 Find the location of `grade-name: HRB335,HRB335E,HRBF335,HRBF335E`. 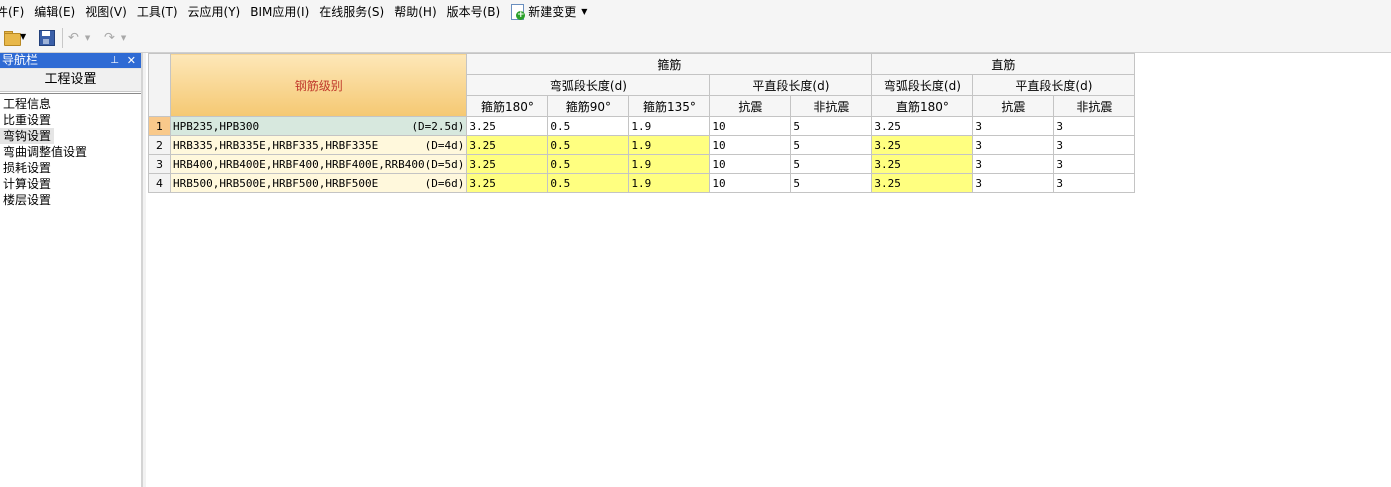

grade-name: HRB335,HRB335E,HRBF335,HRBF335E is located at coordinates (276, 145).